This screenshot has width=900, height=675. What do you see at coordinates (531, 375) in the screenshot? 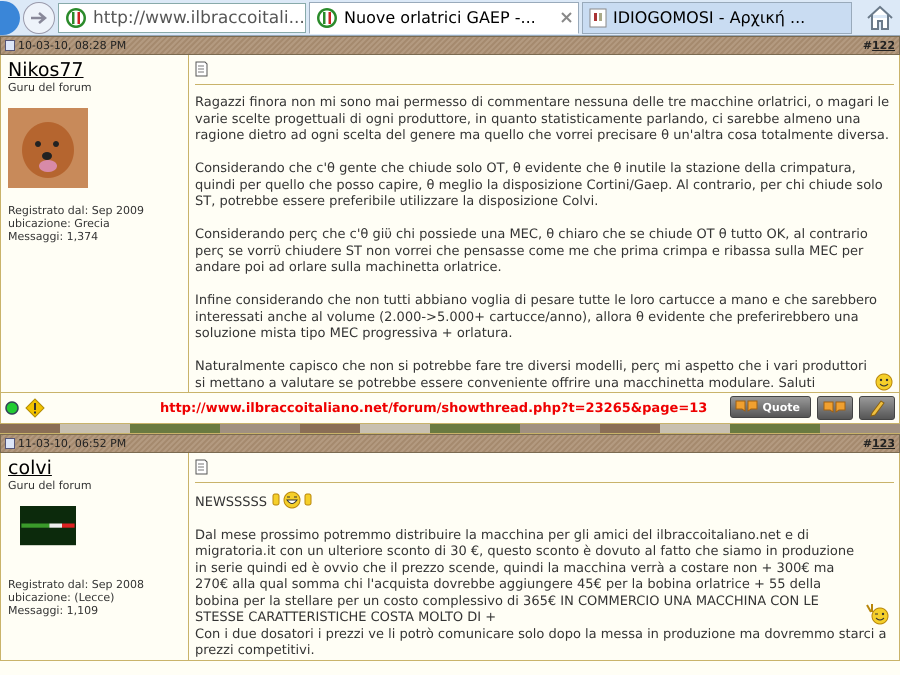
I see `post-text: Naturalmente capisco che non si potrebbe fare tre diversi modelli, perς mi aspetto che i vari produttori si mettano a valutare se potrebbe essere conveniente offrire una macchinetta modulare. Saluti` at bounding box center [531, 375].